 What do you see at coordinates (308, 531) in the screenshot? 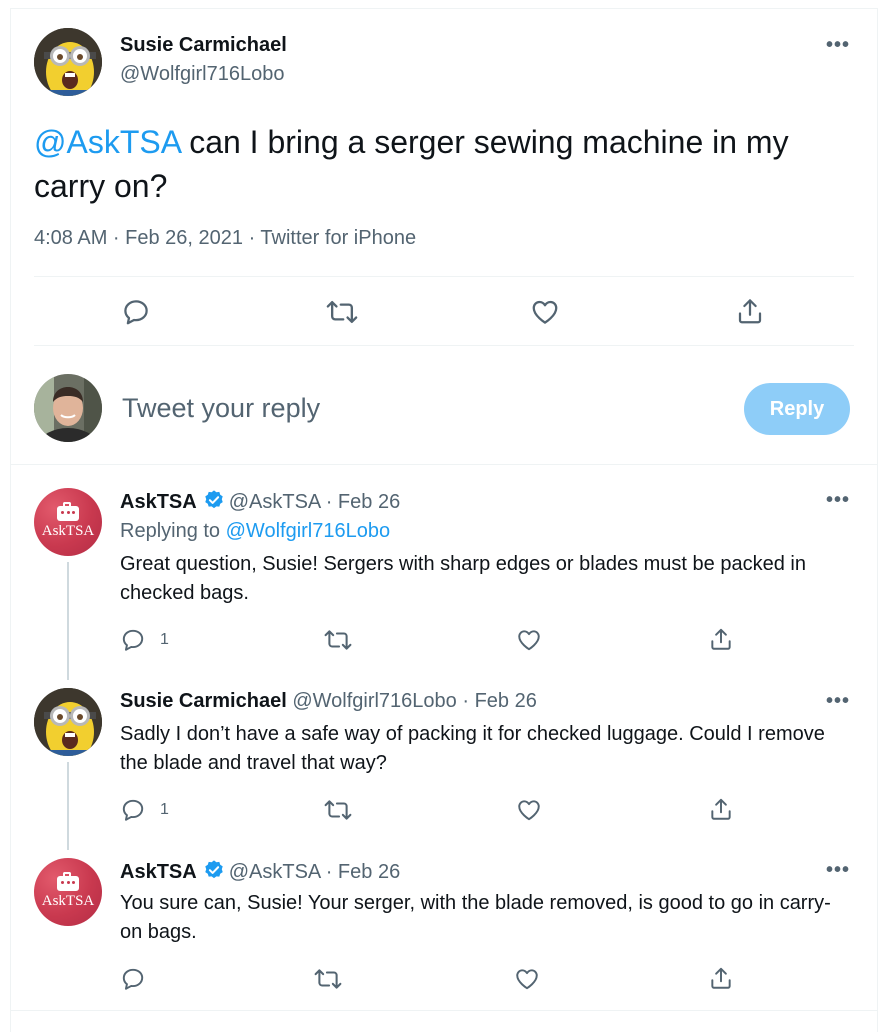
I see `replying-to-link: @Wolfgirl716Lobo` at bounding box center [308, 531].